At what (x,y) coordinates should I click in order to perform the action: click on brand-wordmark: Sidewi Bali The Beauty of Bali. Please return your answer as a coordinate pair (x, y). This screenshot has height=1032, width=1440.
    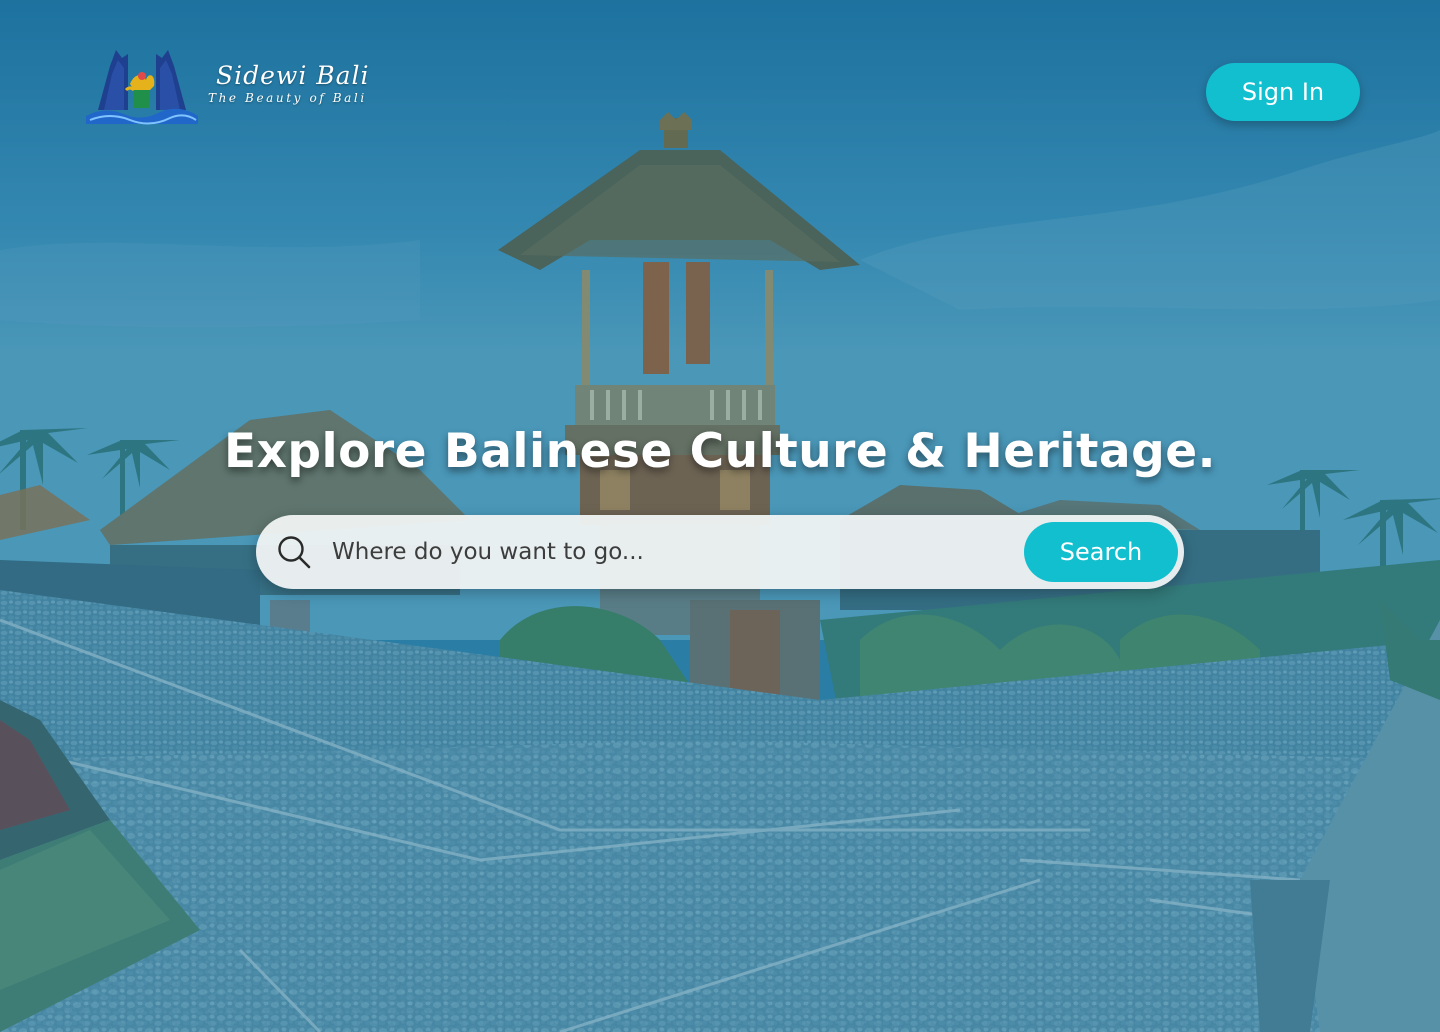
    Looking at the image, I should click on (296, 84).